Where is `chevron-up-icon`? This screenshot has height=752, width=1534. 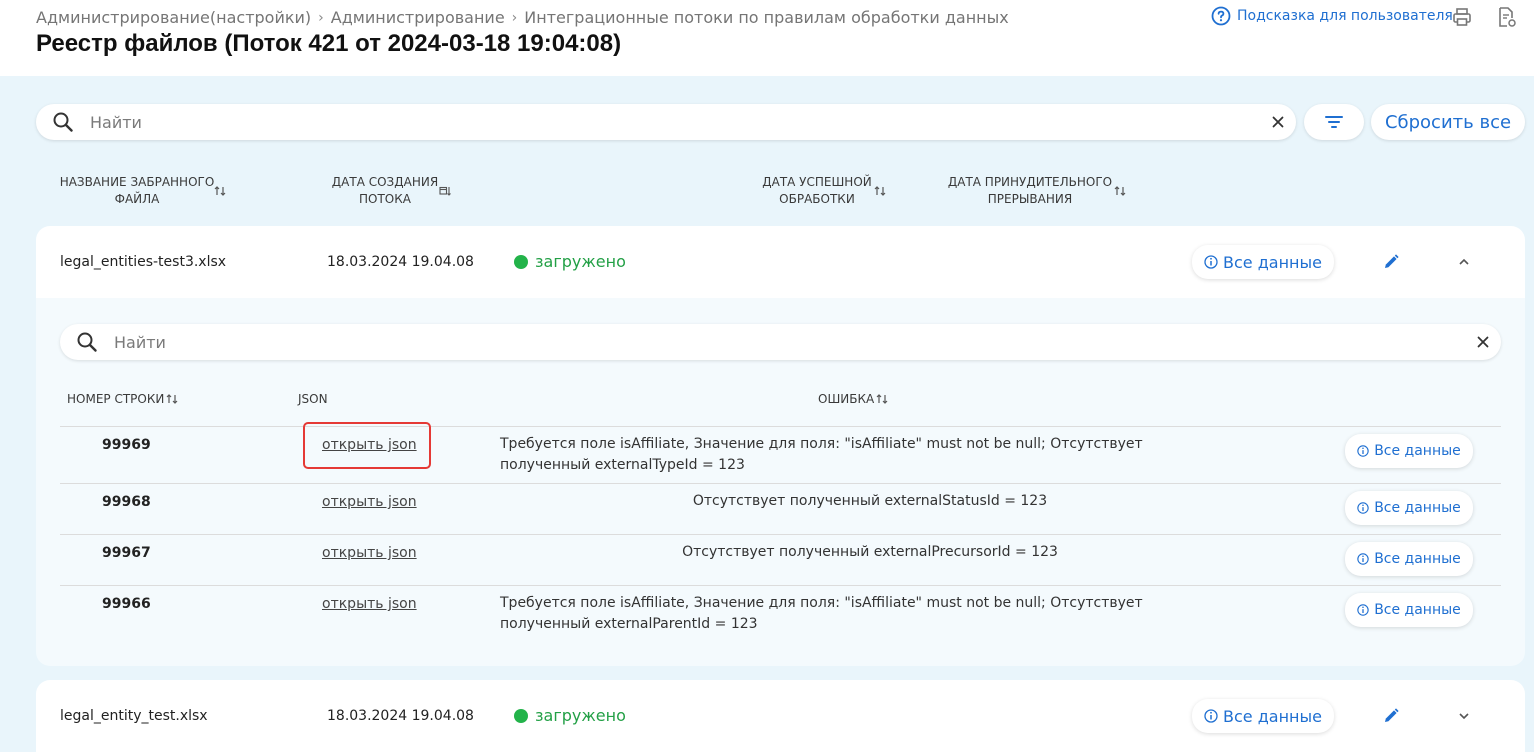
chevron-up-icon is located at coordinates (1464, 262).